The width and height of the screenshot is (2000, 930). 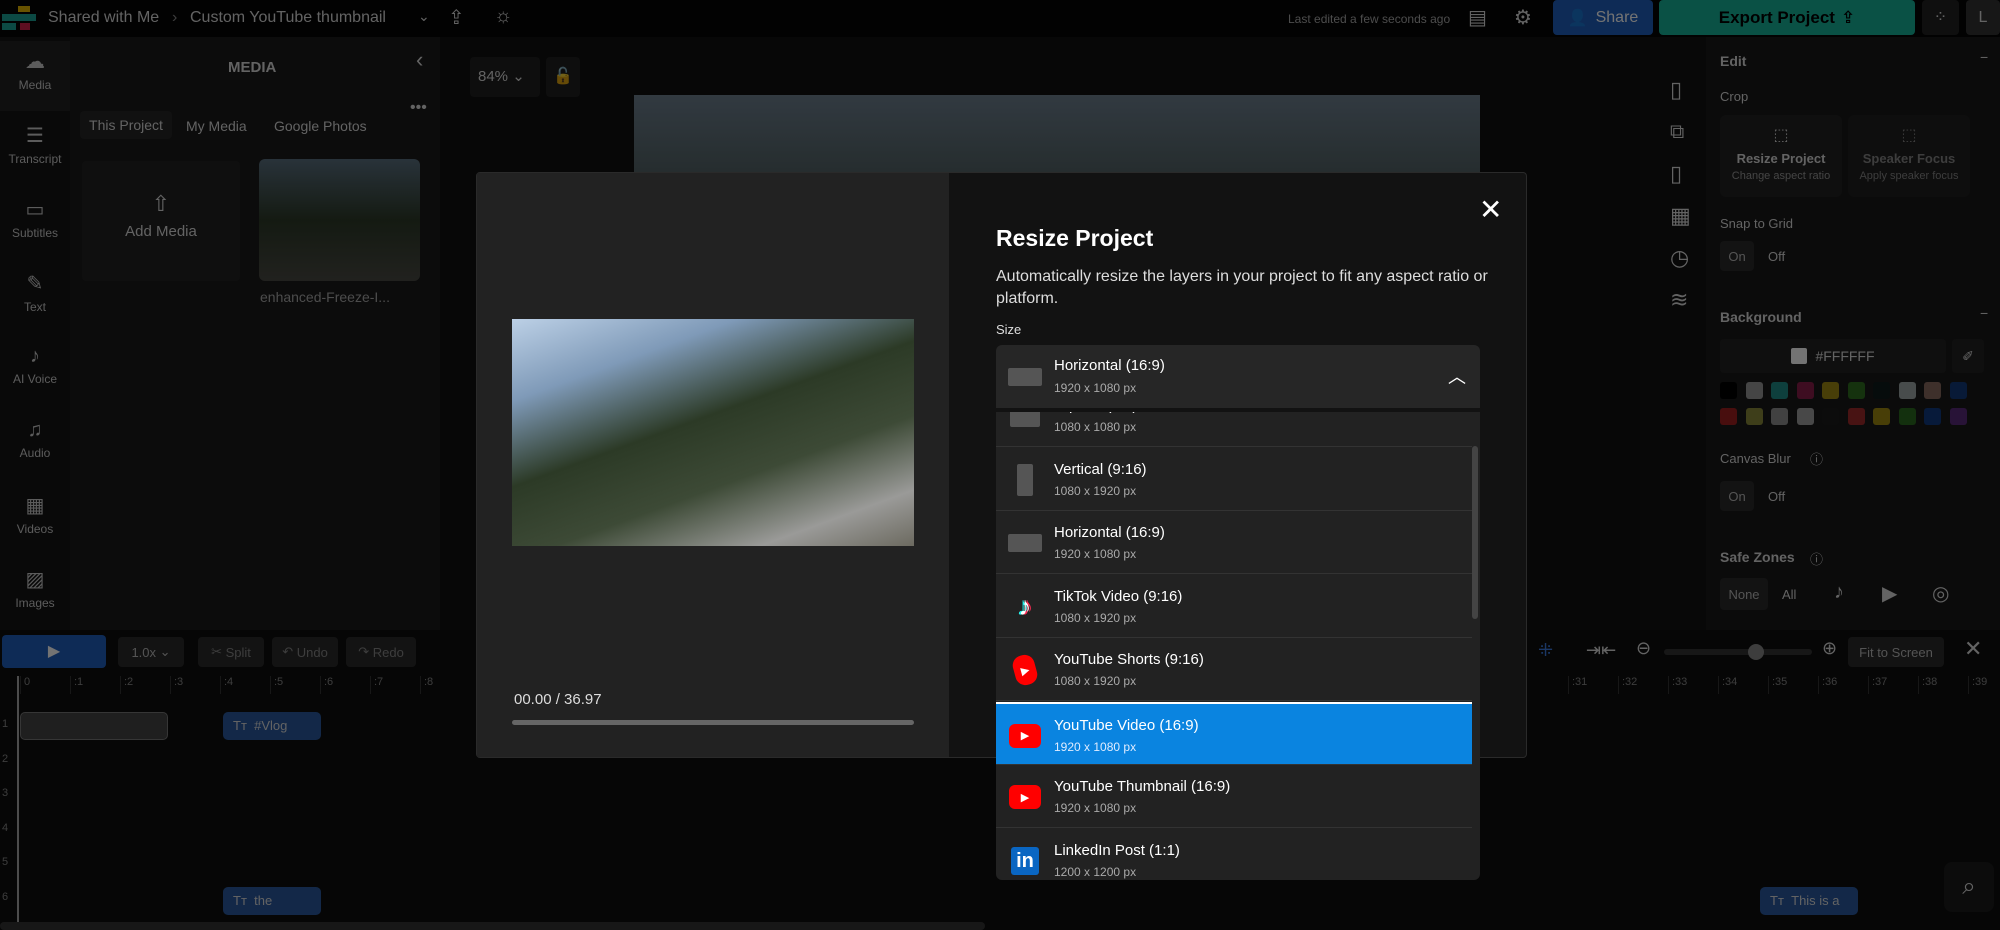 I want to click on zoom-out-icon: ⊖, so click(x=1643, y=648).